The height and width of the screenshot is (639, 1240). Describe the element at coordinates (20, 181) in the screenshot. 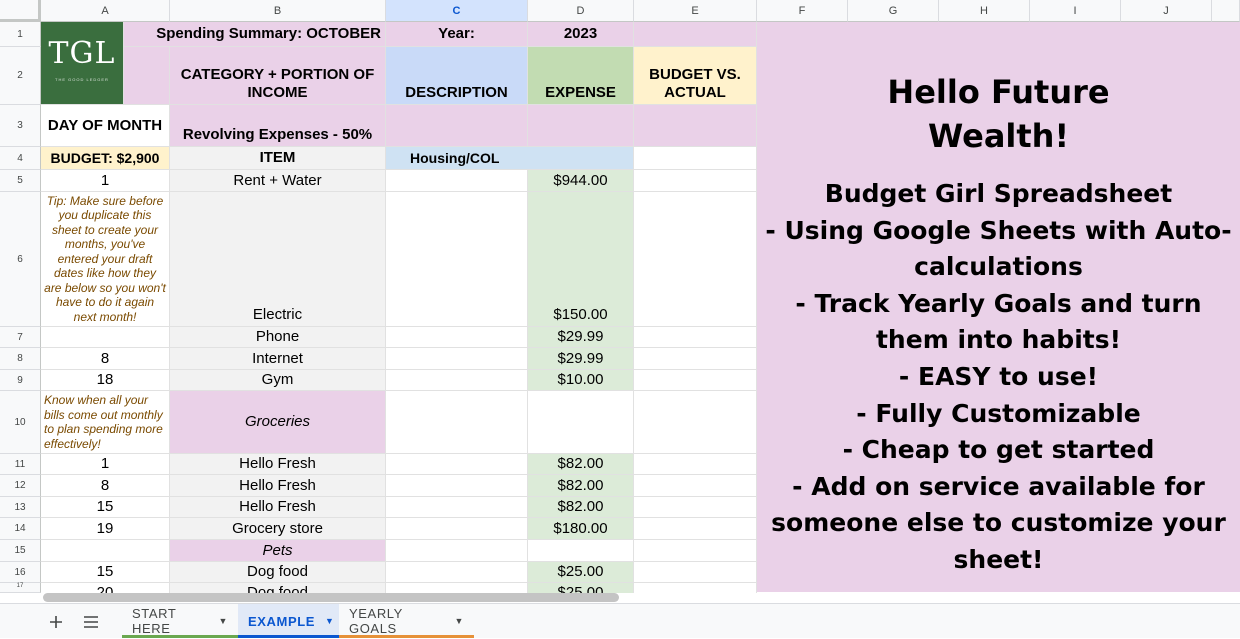

I see `row-header-5: 5` at that location.